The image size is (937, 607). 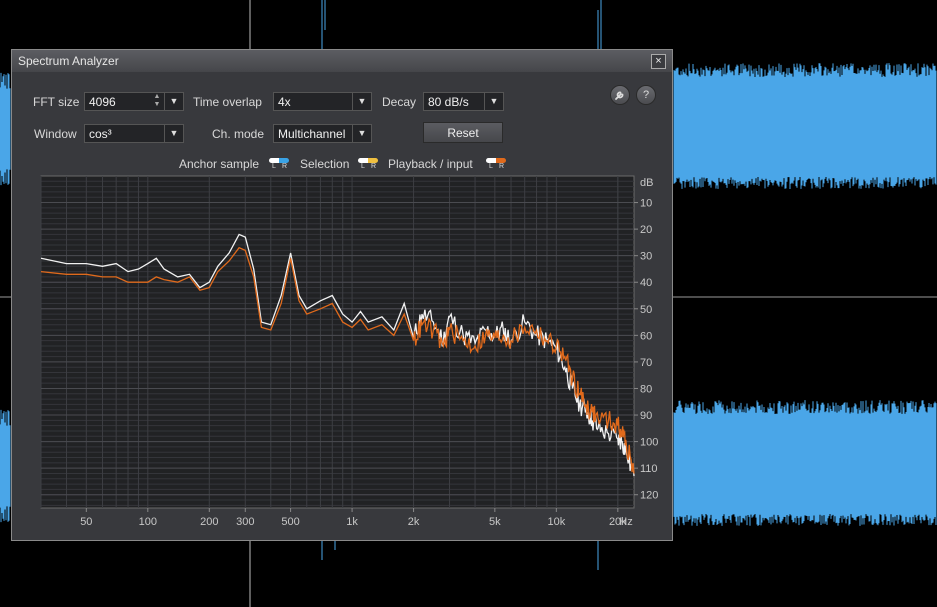 I want to click on x-tick-label: 300, so click(x=245, y=522).